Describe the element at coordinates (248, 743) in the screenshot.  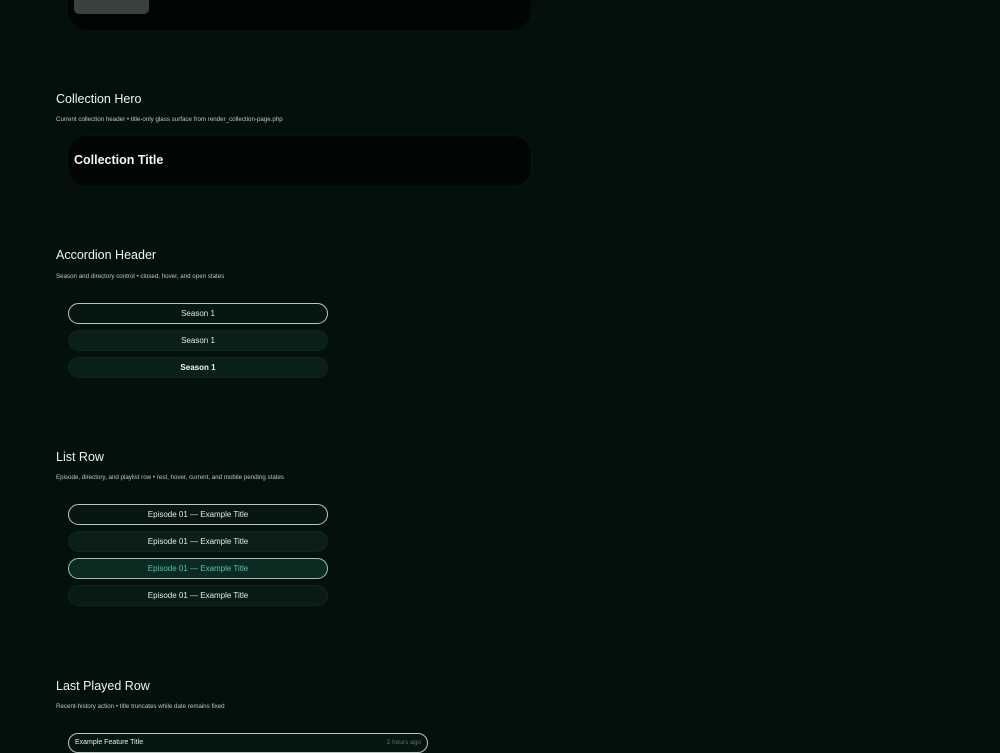
I see `last-played-row: Example Feature Title 2 hours ago` at that location.